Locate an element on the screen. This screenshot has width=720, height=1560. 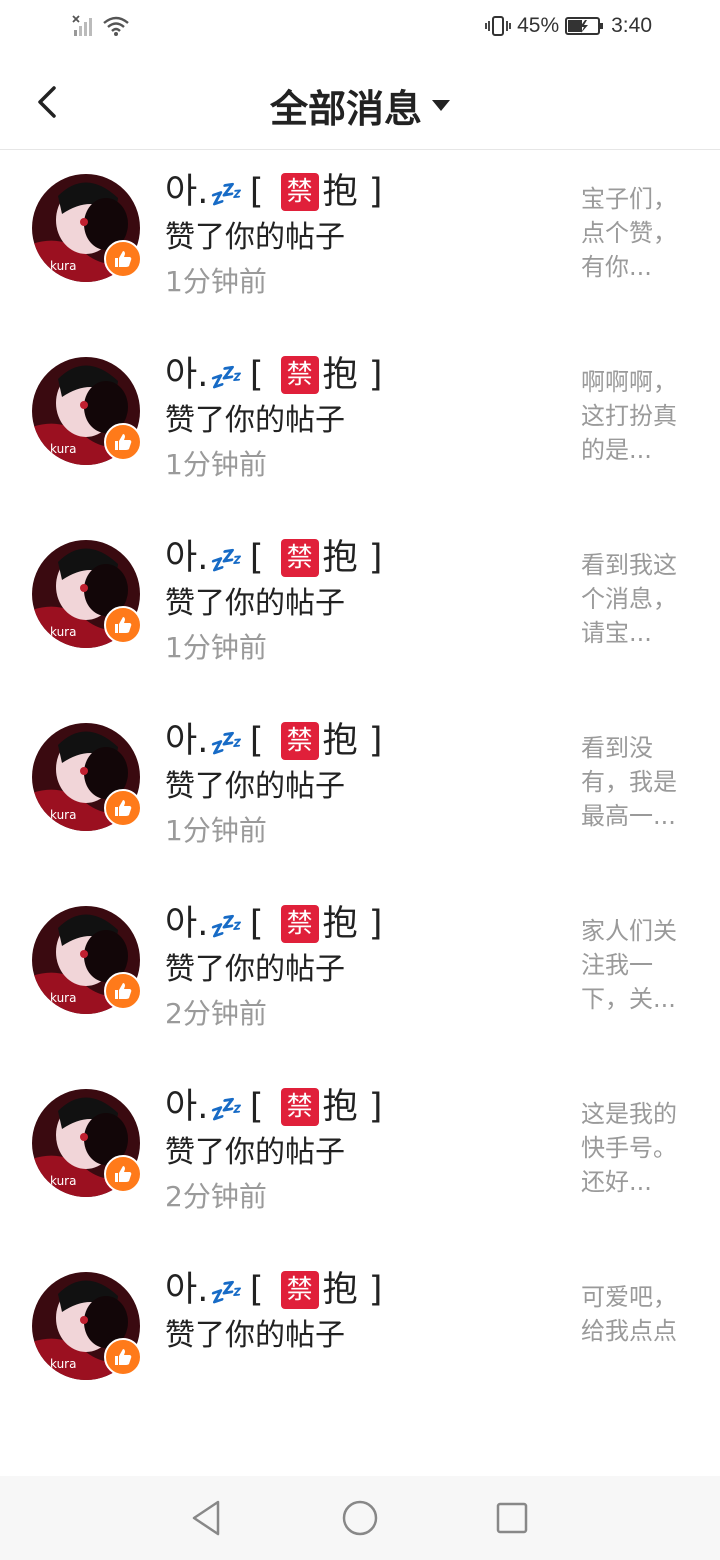
title-dropdown: 全部消息 is located at coordinates (360, 105).